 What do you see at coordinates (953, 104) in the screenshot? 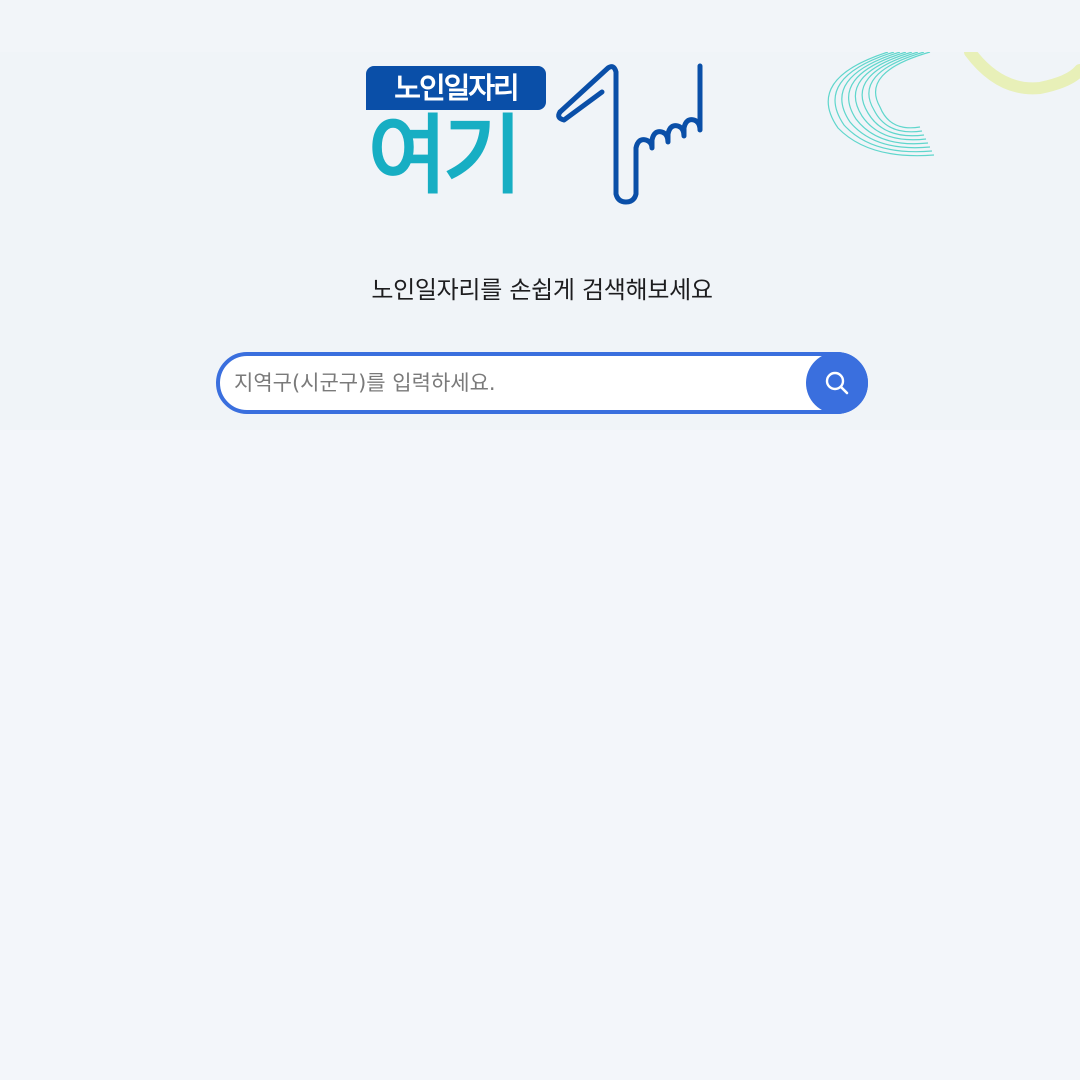
I see `decorative-lines` at bounding box center [953, 104].